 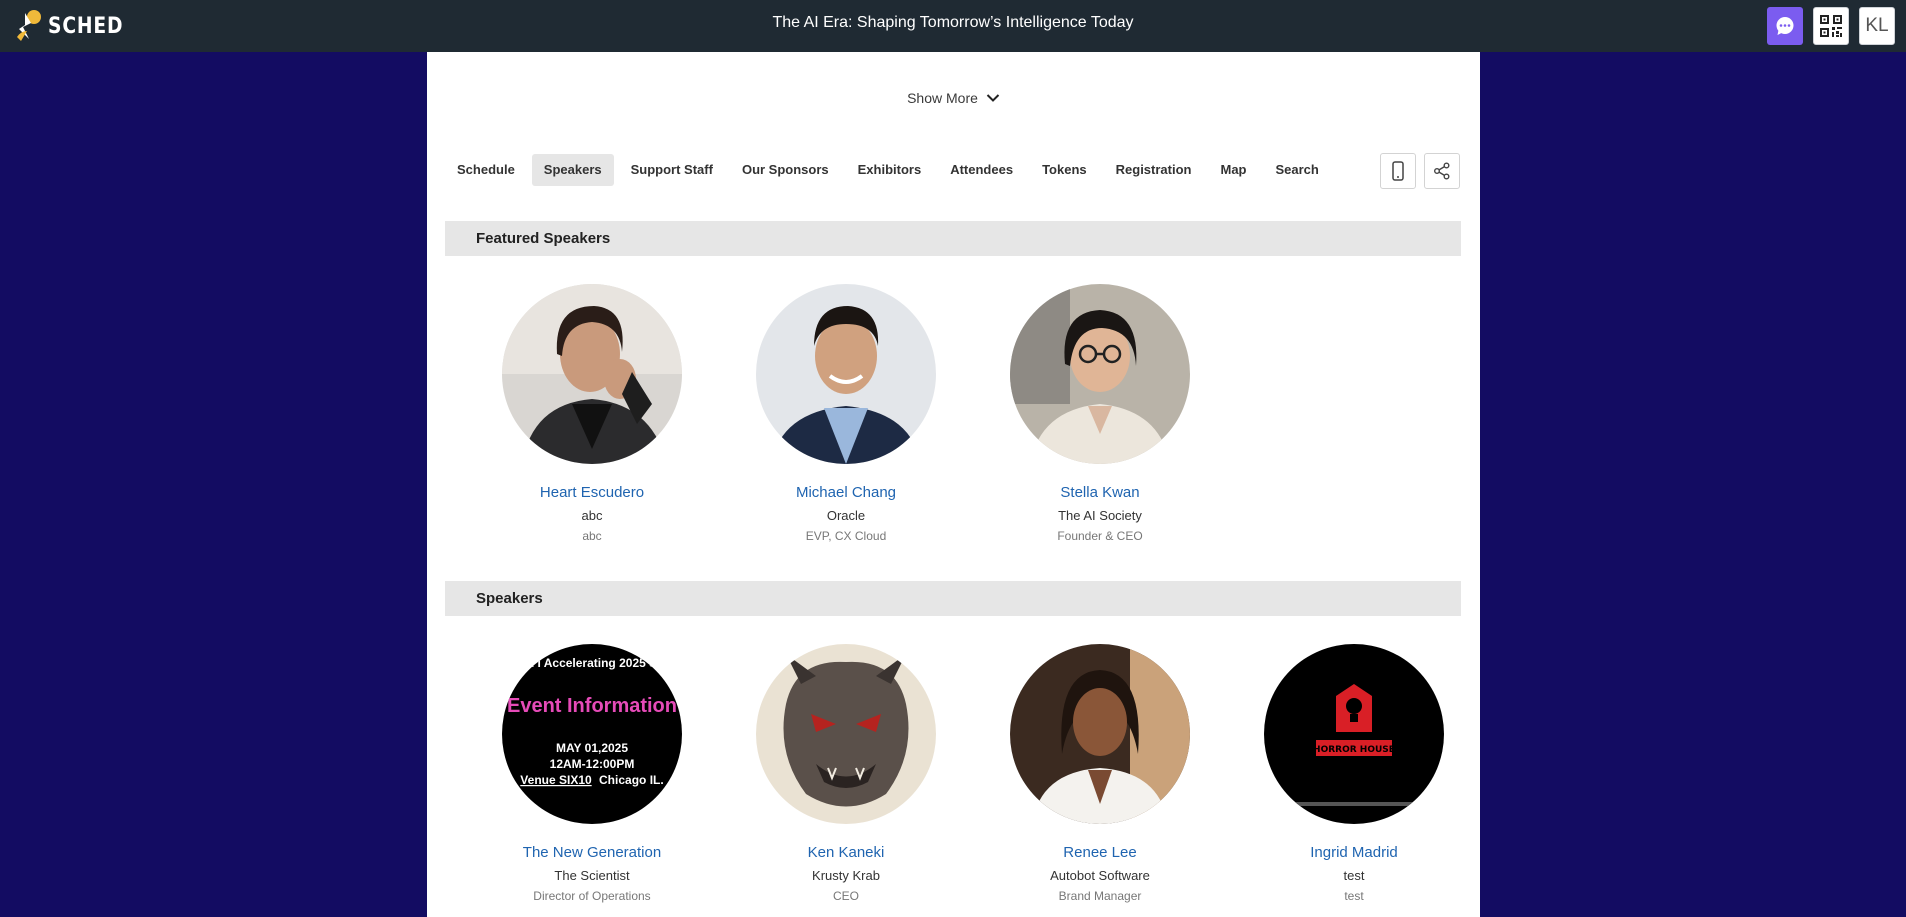 I want to click on show-more-label: Show More, so click(x=942, y=98).